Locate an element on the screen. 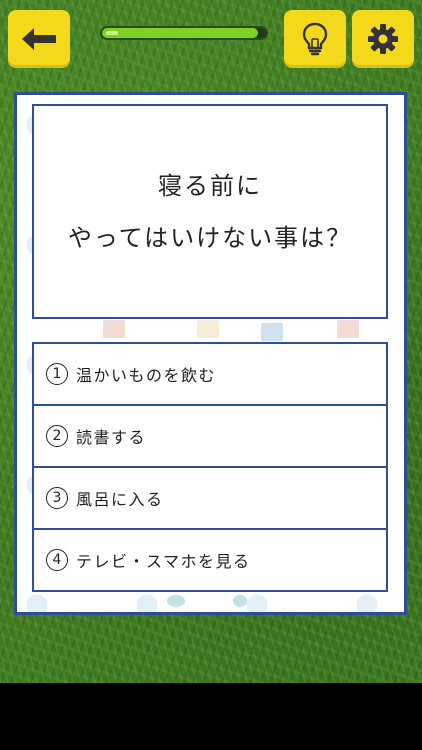 Image resolution: width=422 pixels, height=750 pixels. hint-button is located at coordinates (315, 39).